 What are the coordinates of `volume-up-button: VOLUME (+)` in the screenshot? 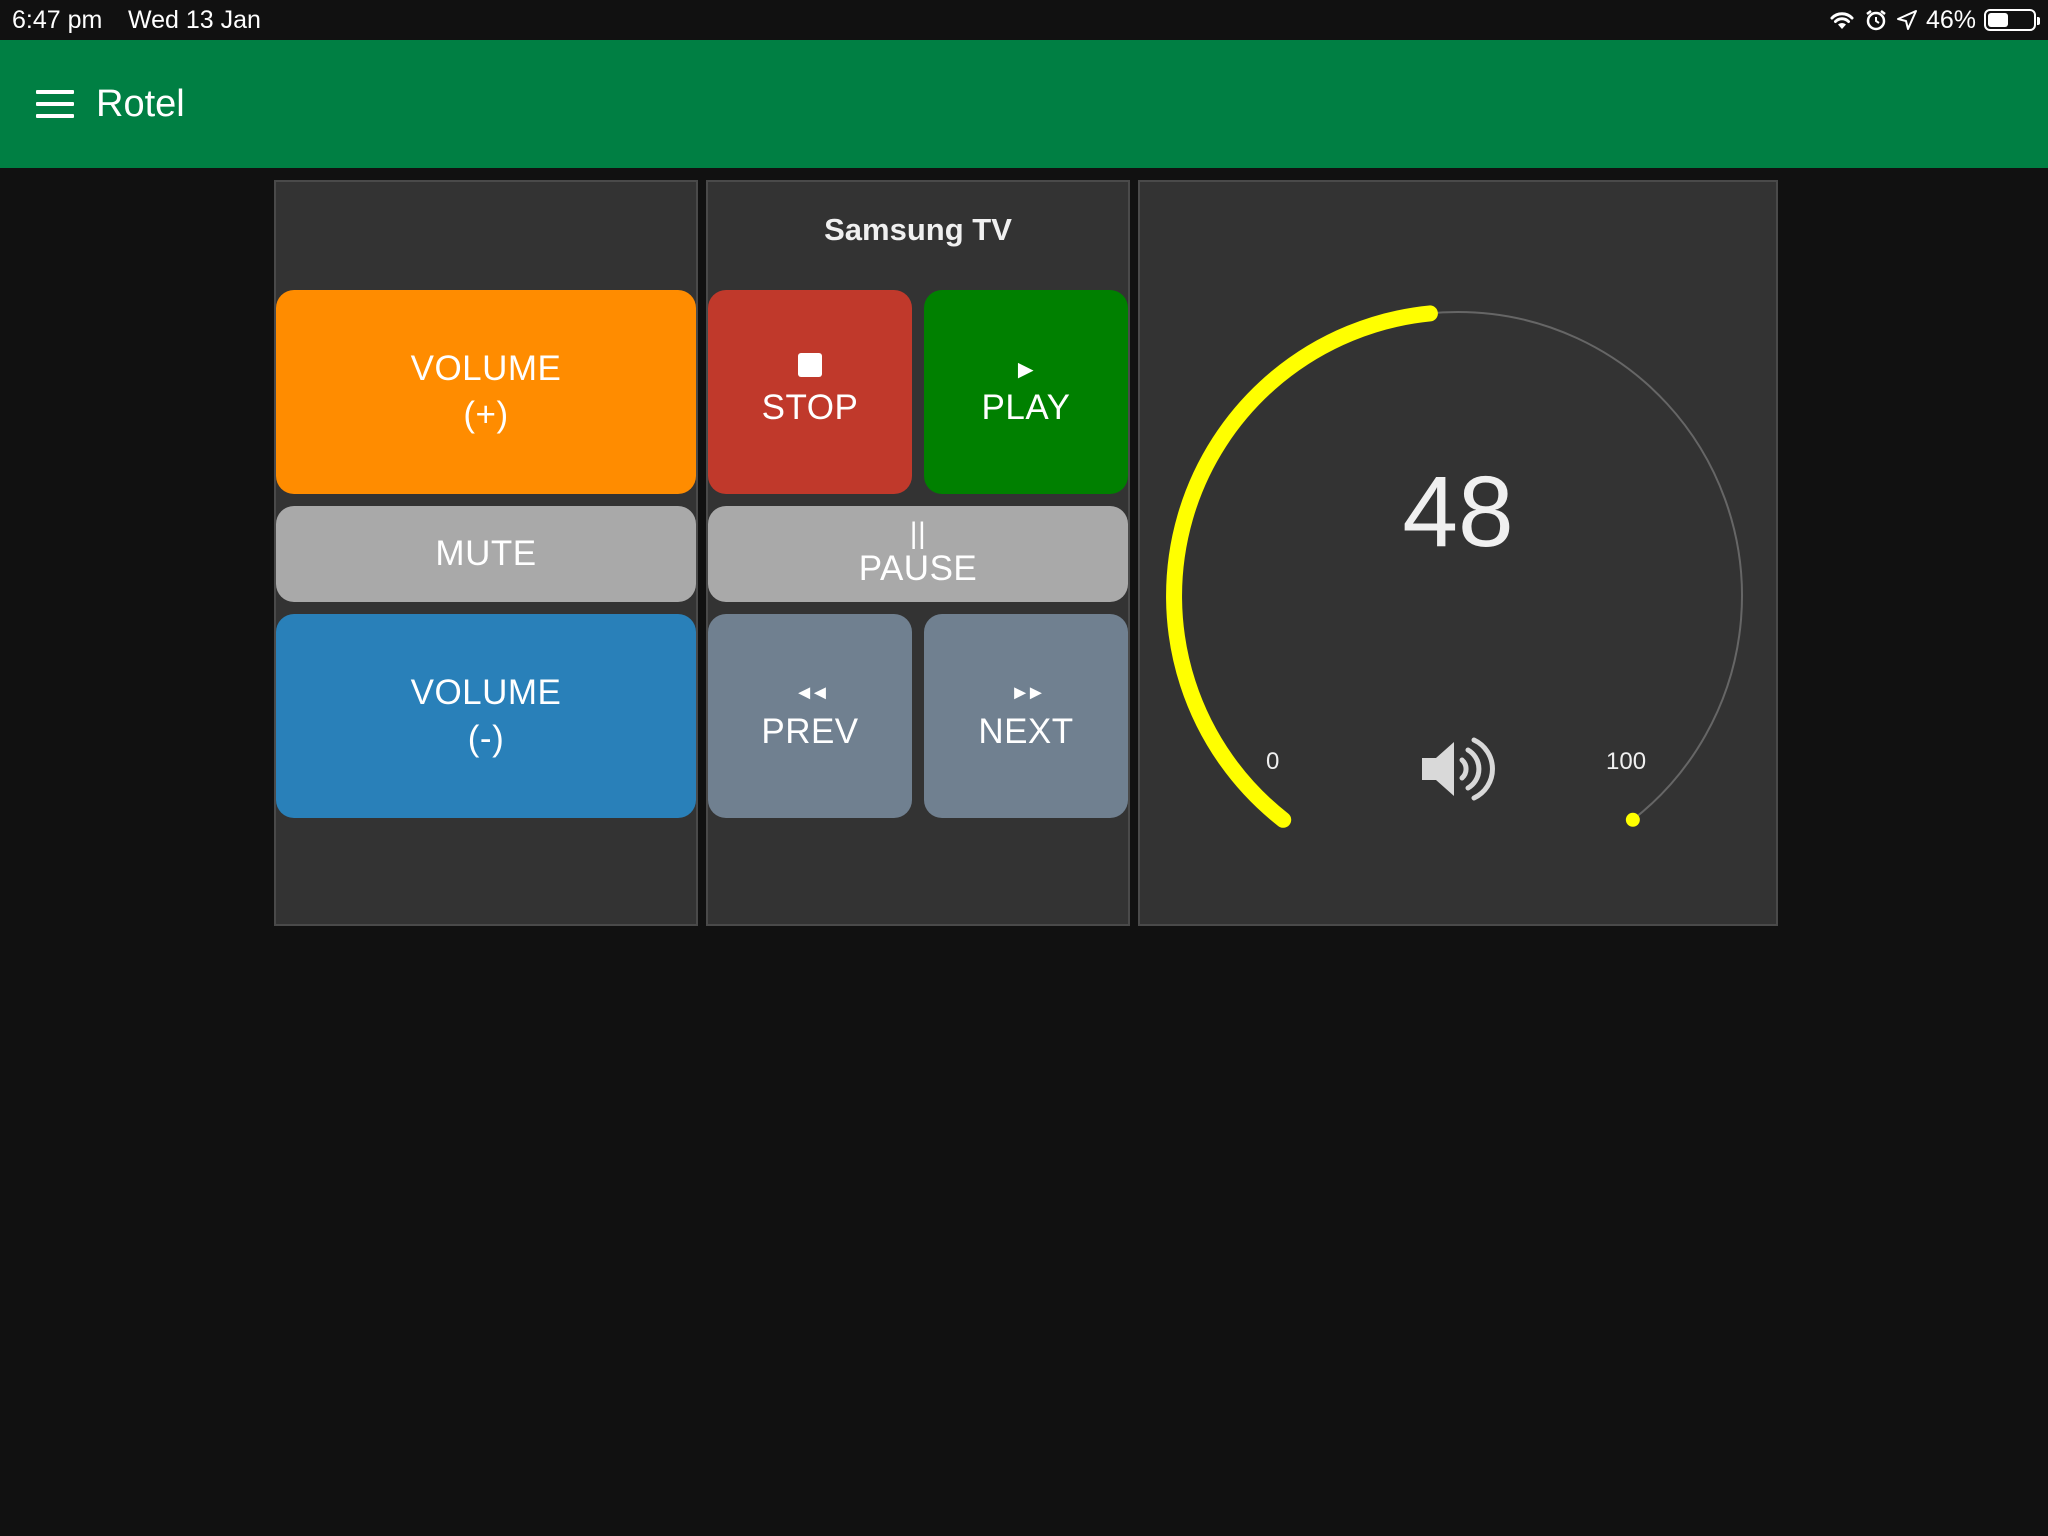 It's located at (486, 392).